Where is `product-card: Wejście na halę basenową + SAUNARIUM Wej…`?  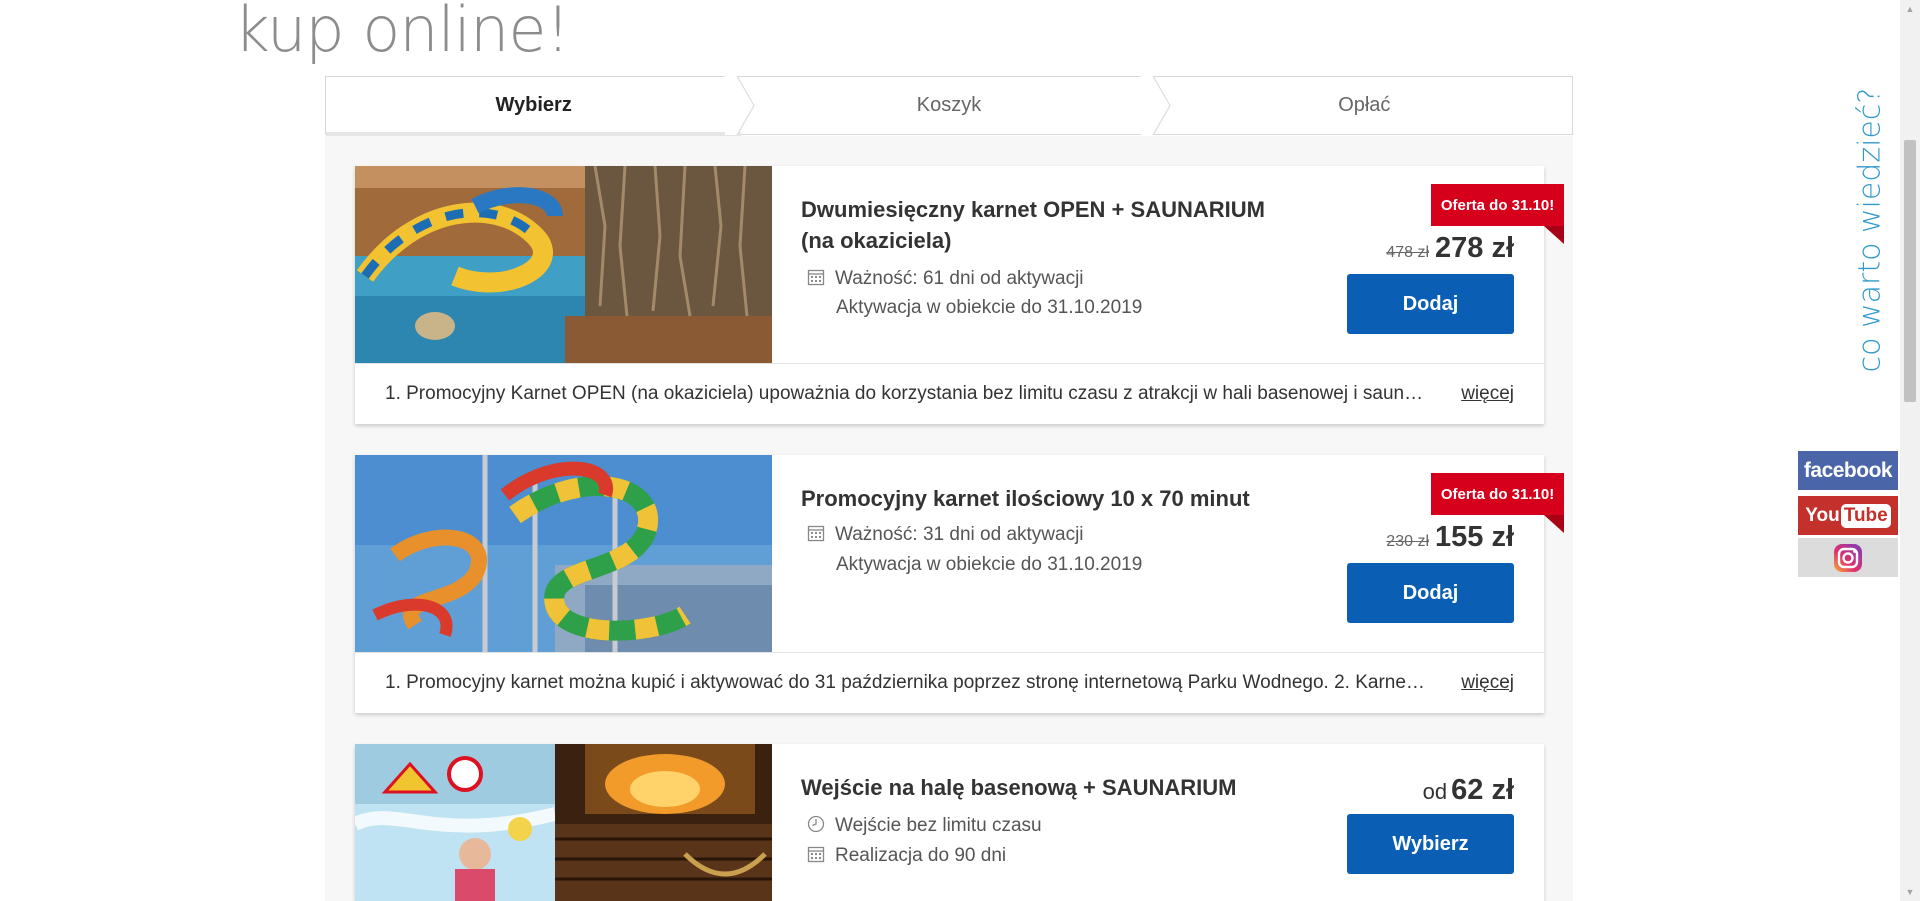
product-card: Wejście na halę basenową + SAUNARIUM Wej… is located at coordinates (949, 822).